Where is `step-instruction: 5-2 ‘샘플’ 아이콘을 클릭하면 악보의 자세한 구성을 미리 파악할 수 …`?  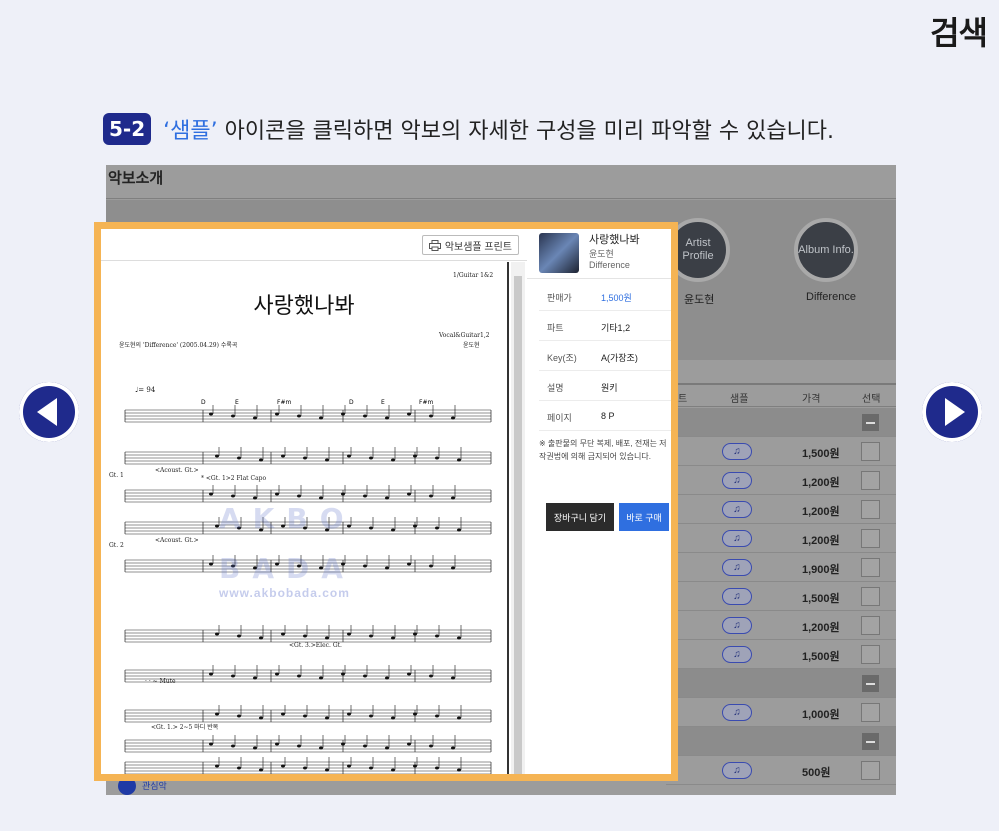
step-instruction: 5-2 ‘샘플’ 아이콘을 클릭하면 악보의 자세한 구성을 미리 파악할 수 … is located at coordinates (468, 129).